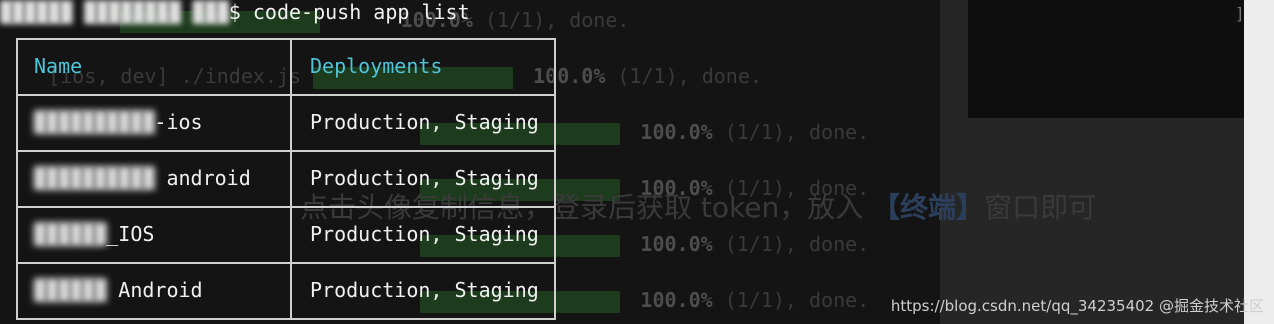 Image resolution: width=1274 pixels, height=324 pixels. I want to click on command-text: code-push app list, so click(361, 12).